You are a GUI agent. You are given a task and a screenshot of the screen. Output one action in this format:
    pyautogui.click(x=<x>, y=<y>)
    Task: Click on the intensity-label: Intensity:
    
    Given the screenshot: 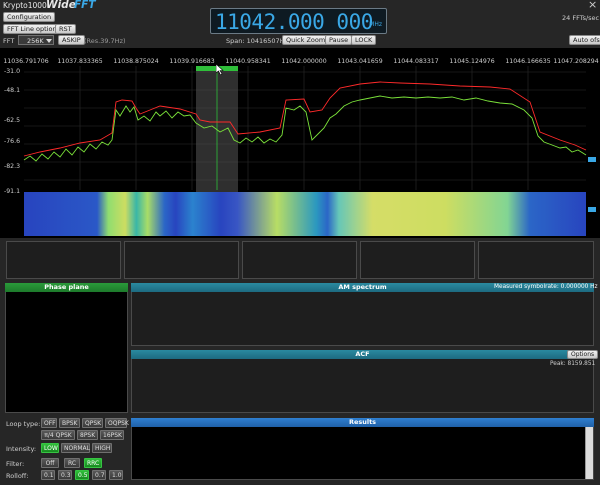 What is the action you would take?
    pyautogui.click(x=21, y=449)
    